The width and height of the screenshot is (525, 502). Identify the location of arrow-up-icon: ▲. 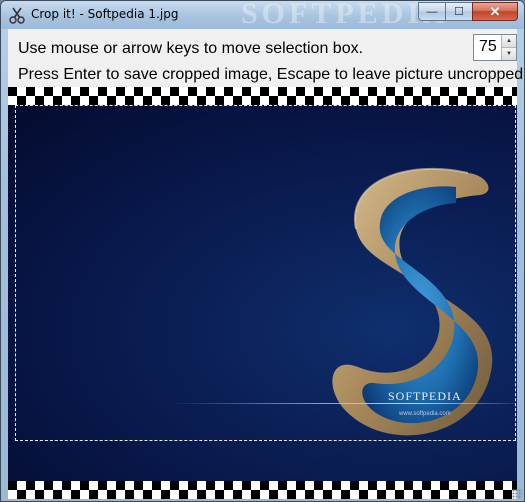
(509, 41).